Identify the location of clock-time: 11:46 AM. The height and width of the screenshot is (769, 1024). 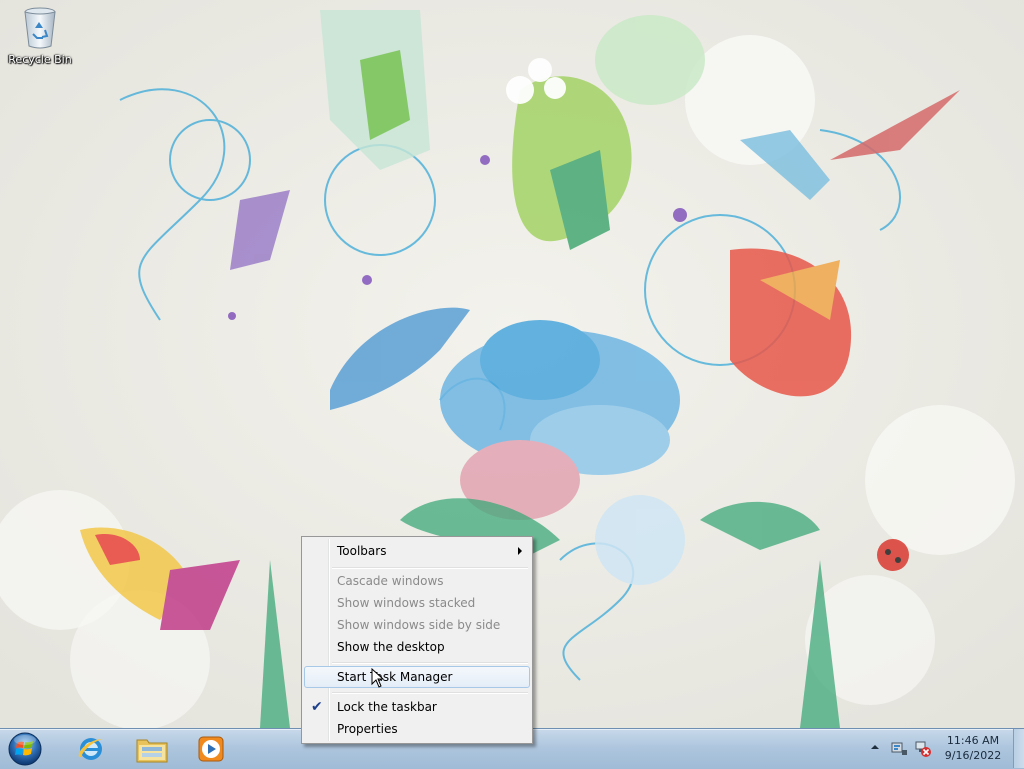
(973, 740).